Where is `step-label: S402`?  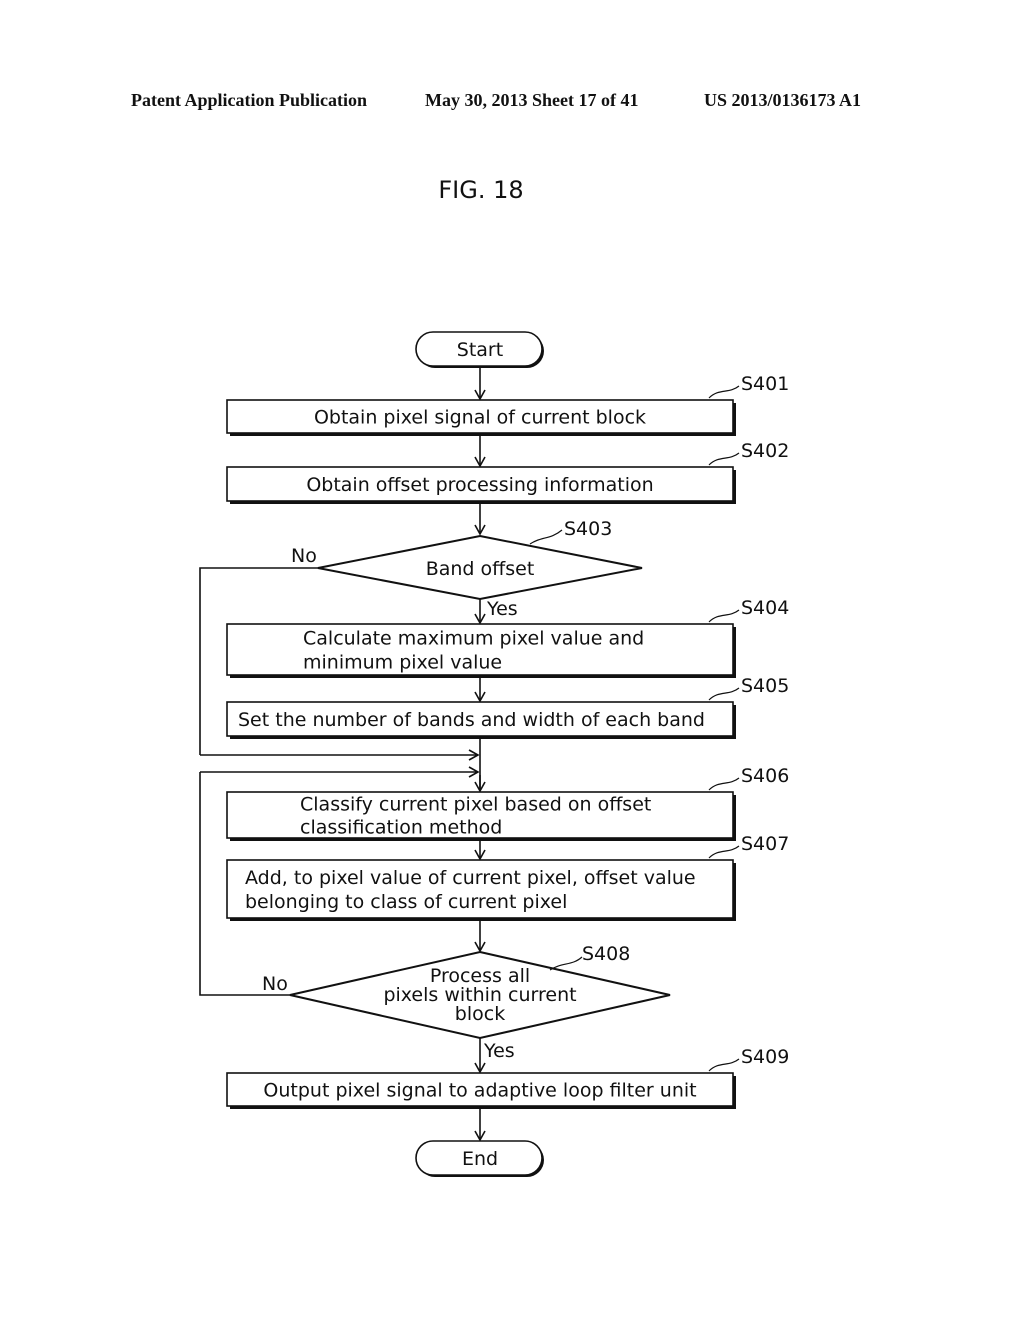 step-label: S402 is located at coordinates (765, 451).